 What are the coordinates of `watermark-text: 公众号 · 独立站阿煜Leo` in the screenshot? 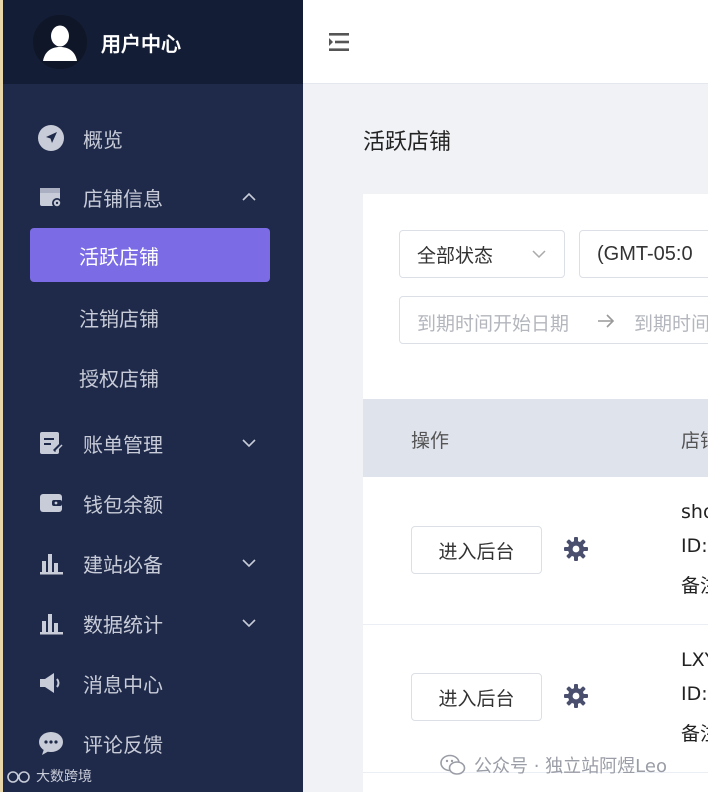 It's located at (570, 766).